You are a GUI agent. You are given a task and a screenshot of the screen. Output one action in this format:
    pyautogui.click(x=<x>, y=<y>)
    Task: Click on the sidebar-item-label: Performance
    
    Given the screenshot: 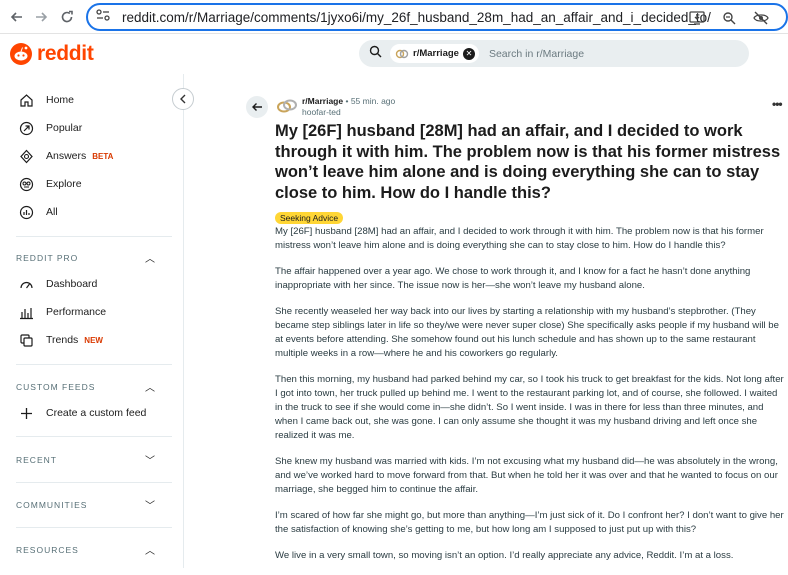 What is the action you would take?
    pyautogui.click(x=76, y=312)
    